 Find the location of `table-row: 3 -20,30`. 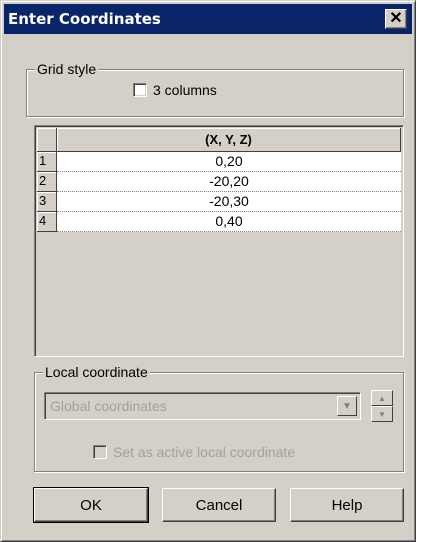

table-row: 3 -20,30 is located at coordinates (219, 202).